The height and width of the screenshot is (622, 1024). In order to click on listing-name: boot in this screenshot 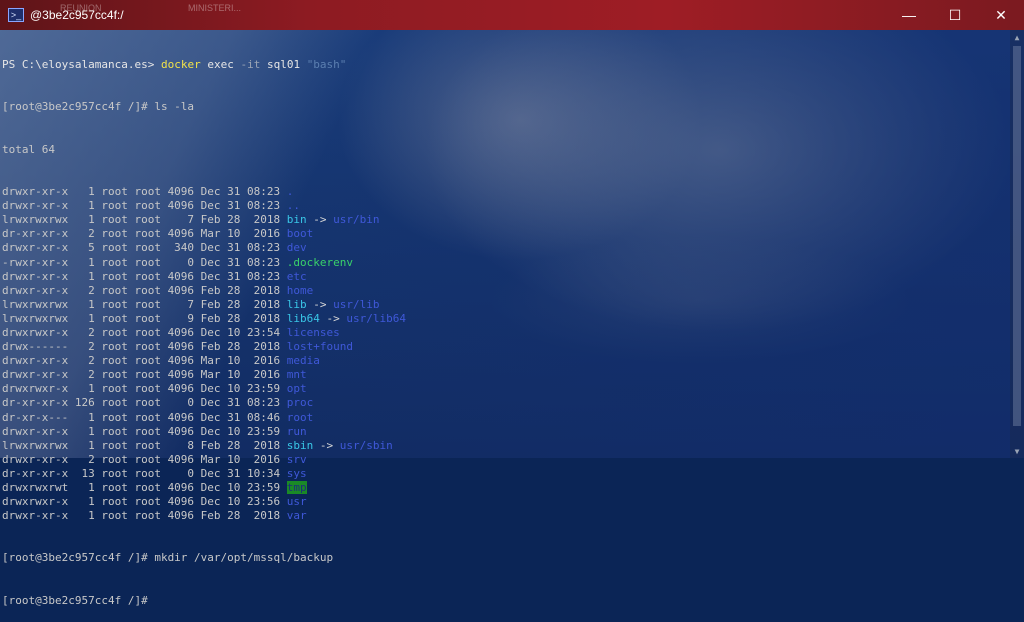, I will do `click(300, 234)`.